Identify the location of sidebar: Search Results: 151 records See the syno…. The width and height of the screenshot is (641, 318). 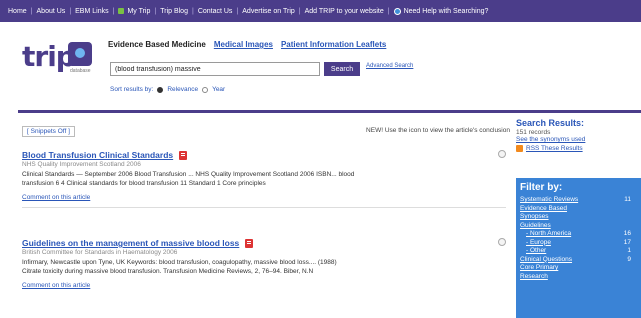
(578, 218).